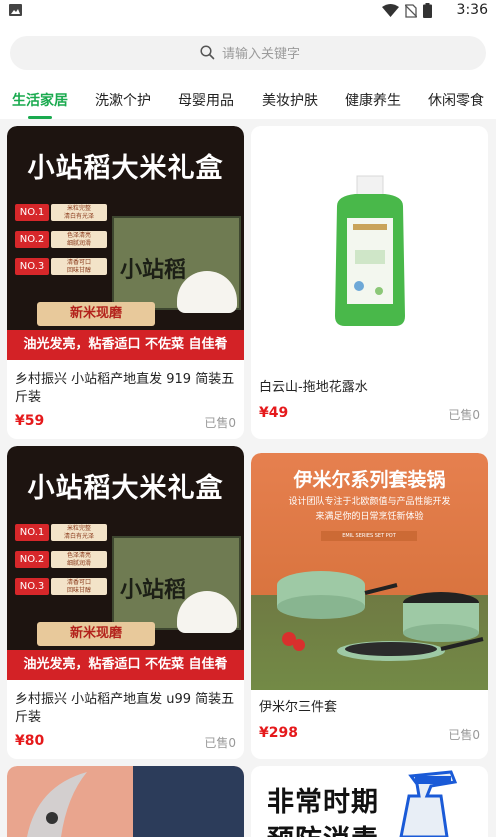 This screenshot has width=496, height=837. Describe the element at coordinates (390, 10) in the screenshot. I see `wifi-icon` at that location.